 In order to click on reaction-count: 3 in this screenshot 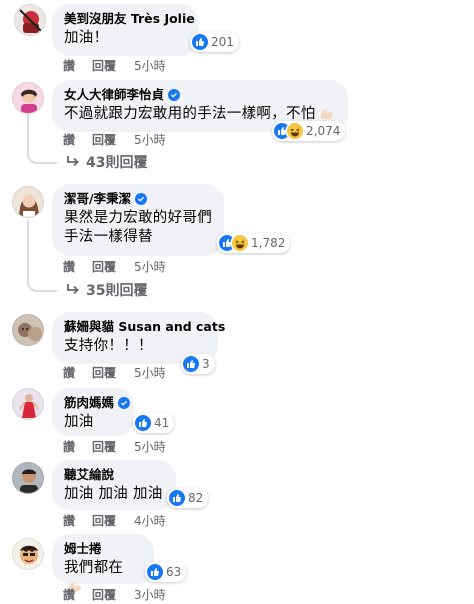, I will do `click(206, 364)`.